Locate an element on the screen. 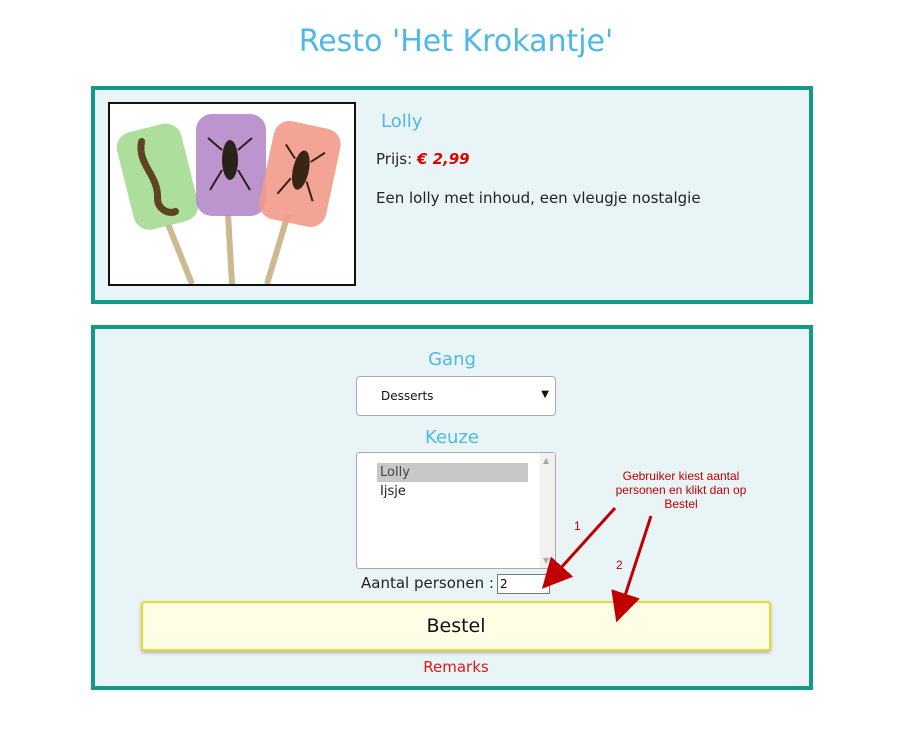  price-line: Prijs: € 2,99 is located at coordinates (423, 159).